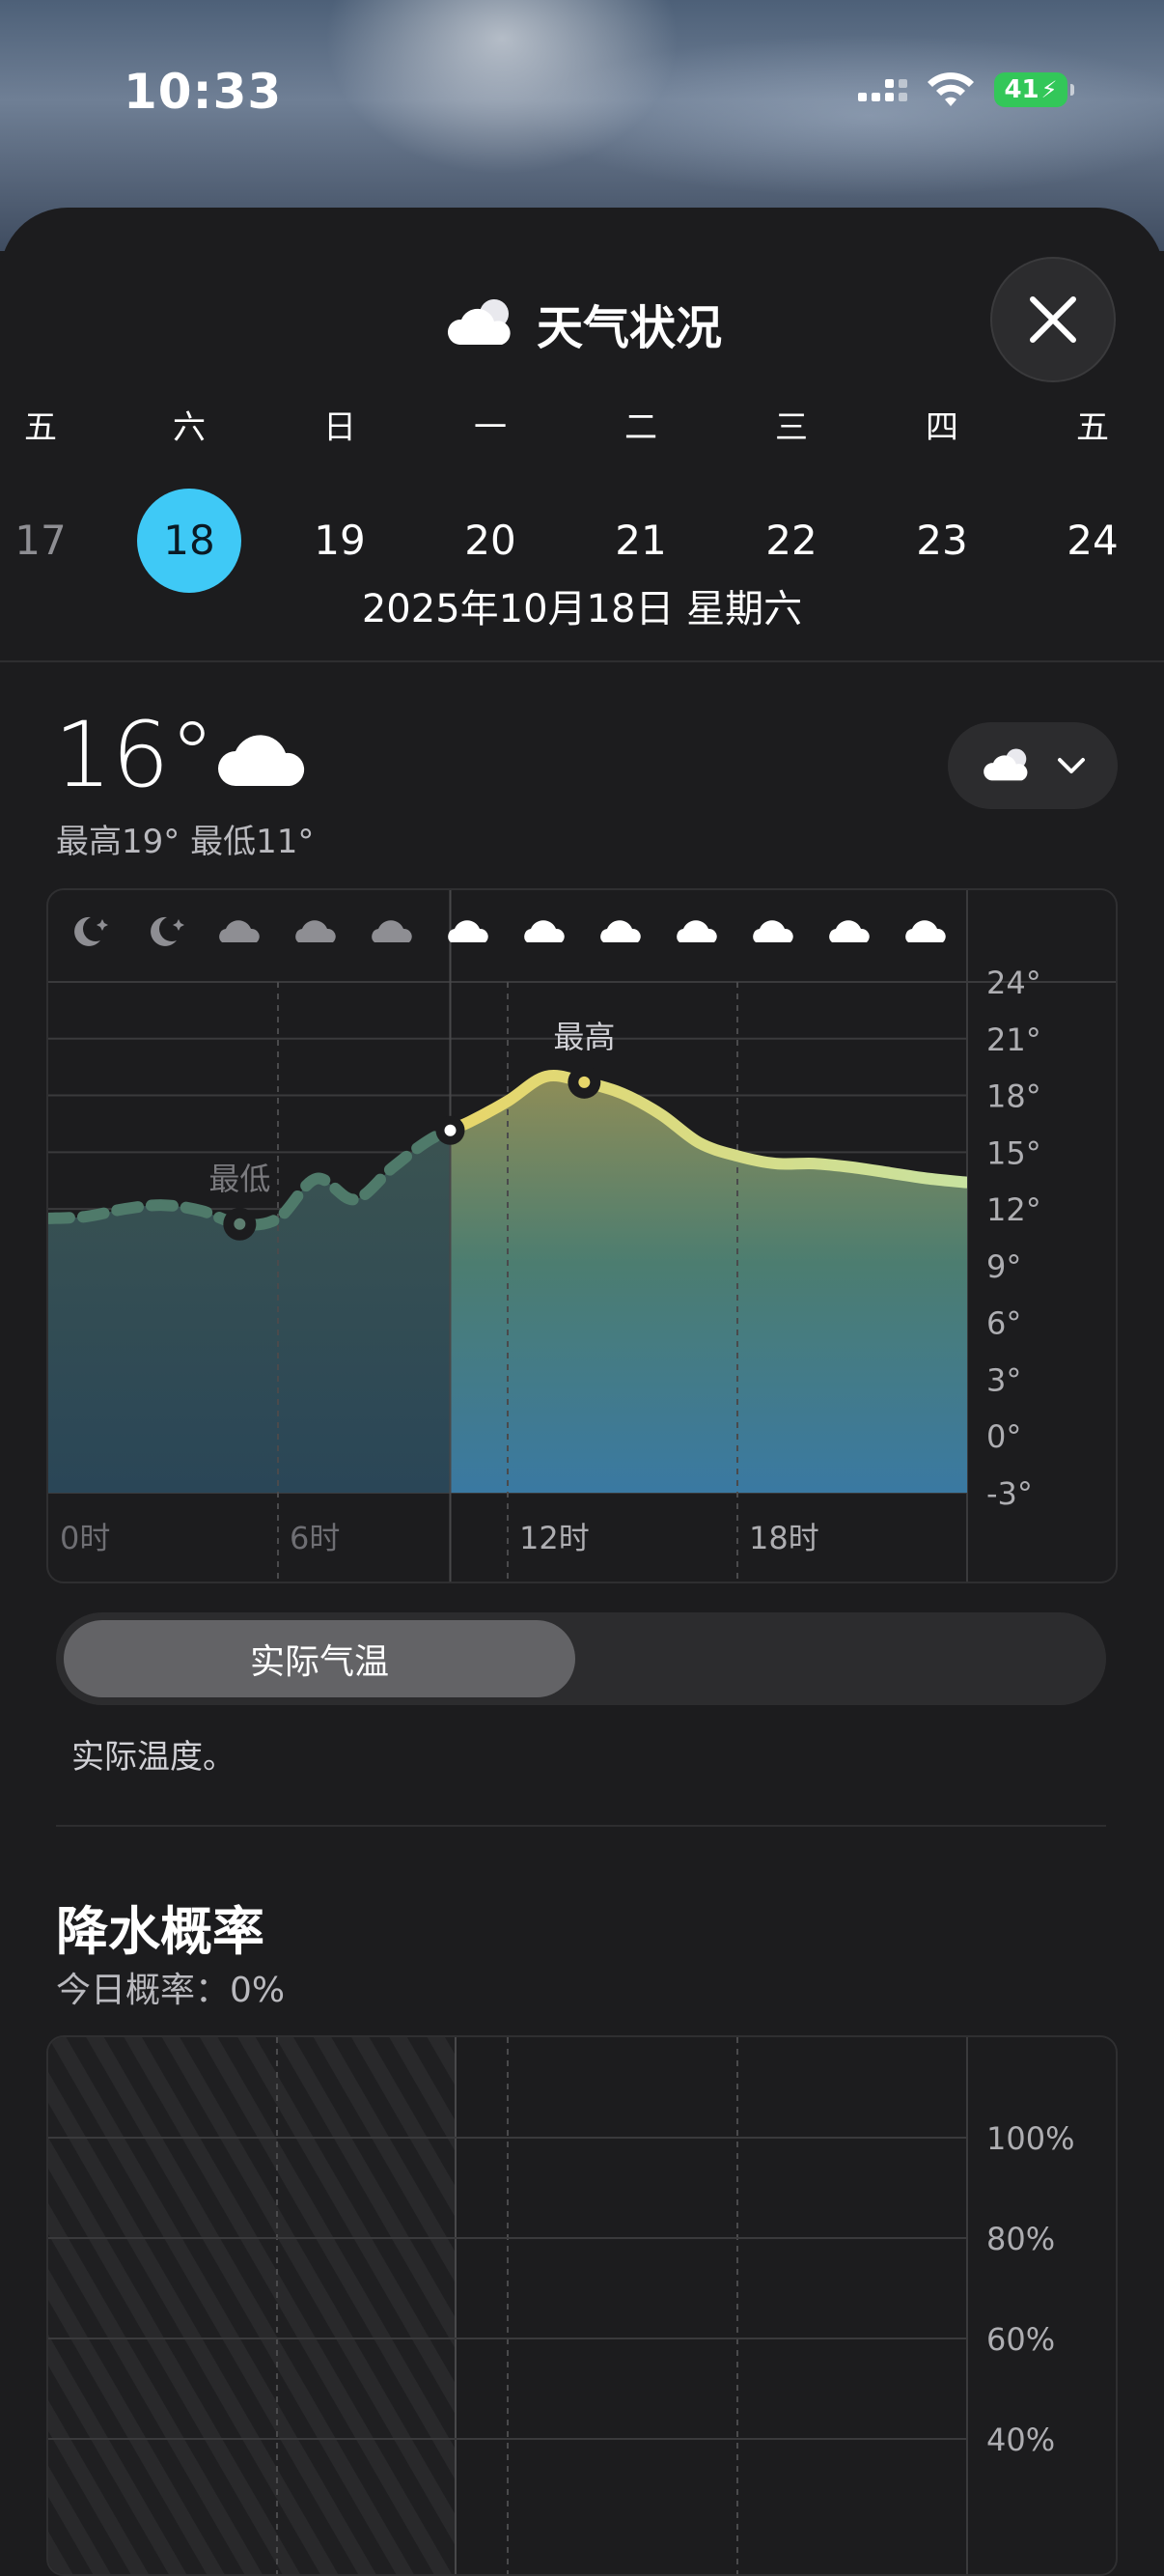 Image resolution: width=1164 pixels, height=2576 pixels. Describe the element at coordinates (942, 499) in the screenshot. I see `day-23: 四 23` at that location.